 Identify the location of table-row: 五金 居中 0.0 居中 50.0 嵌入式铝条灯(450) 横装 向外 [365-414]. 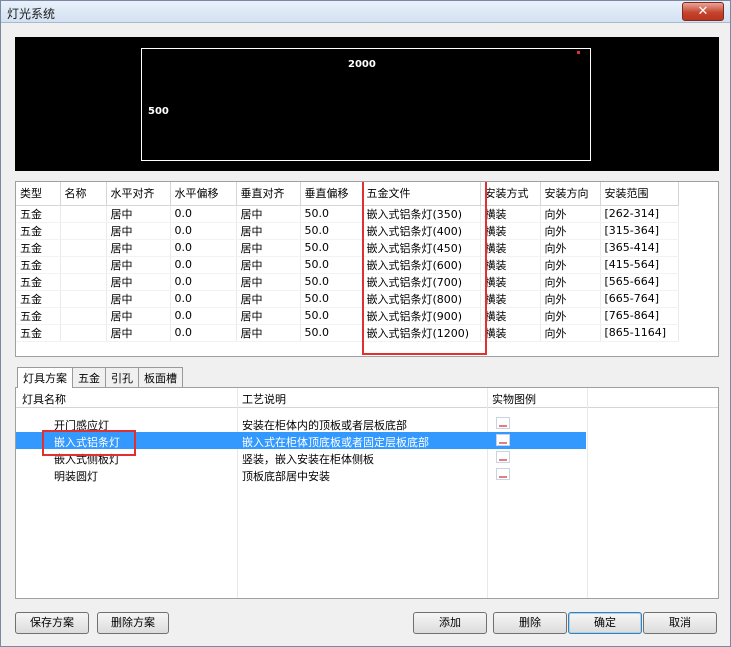
(347, 248).